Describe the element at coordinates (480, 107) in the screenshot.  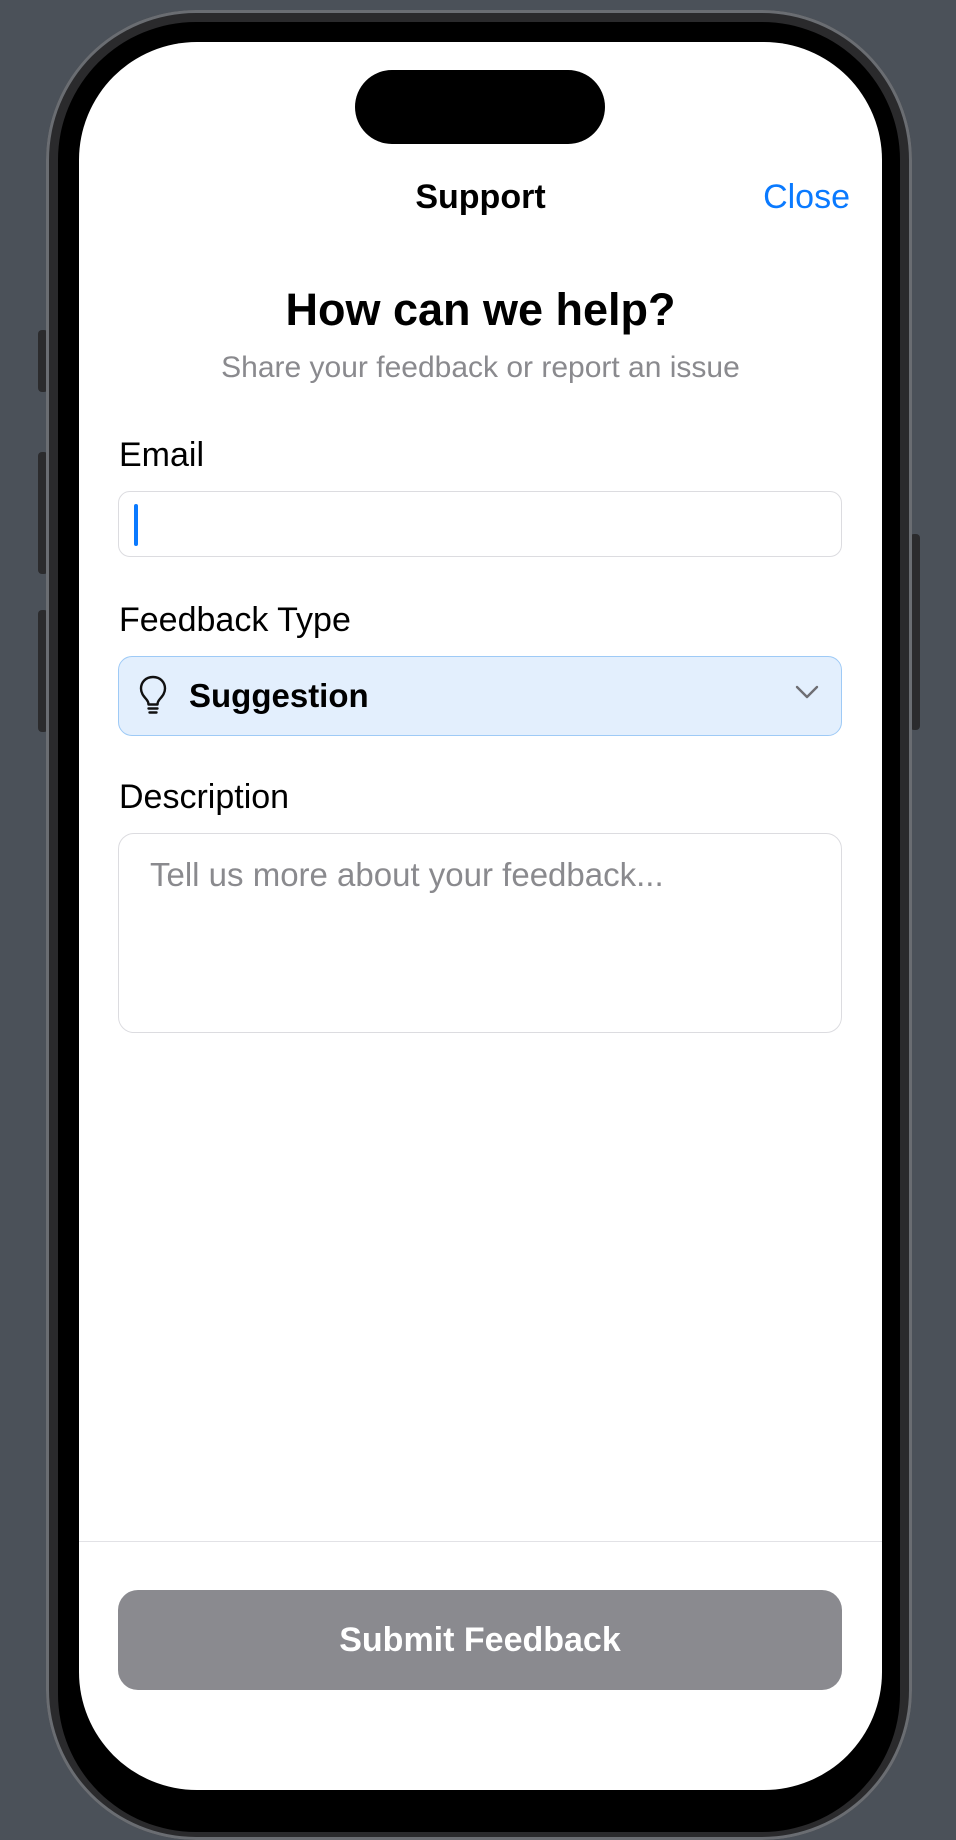
I see `dynamic-island` at that location.